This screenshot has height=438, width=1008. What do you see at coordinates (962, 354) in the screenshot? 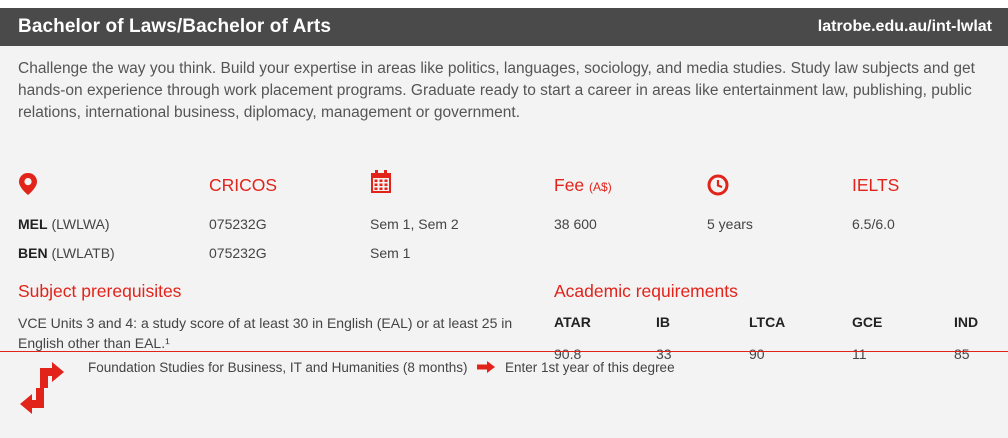
I see `academic-value-ind: 85` at bounding box center [962, 354].